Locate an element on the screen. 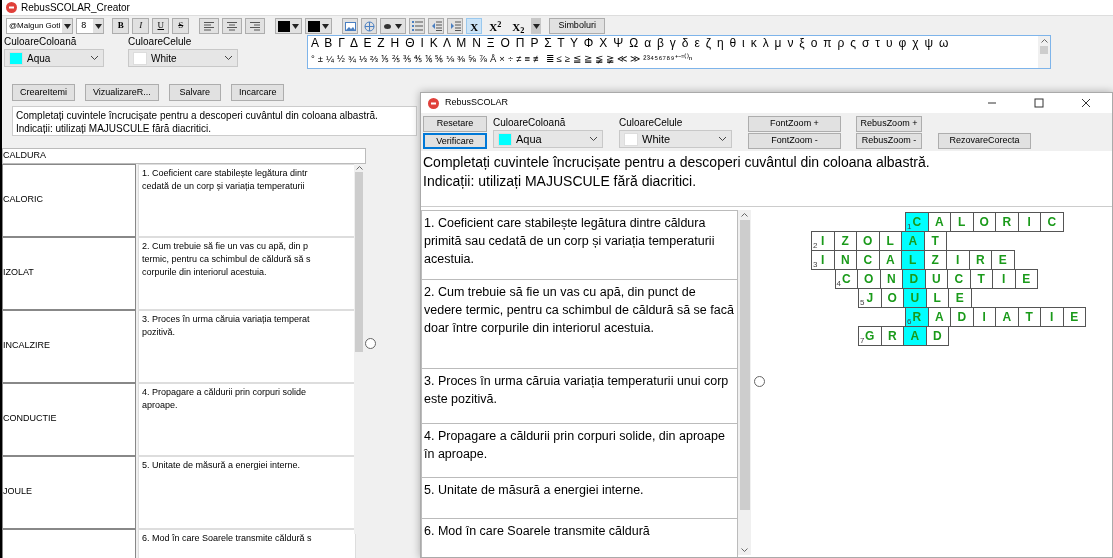  clue-item: 6. Mod în care Soarele transmite căldură is located at coordinates (579, 537).